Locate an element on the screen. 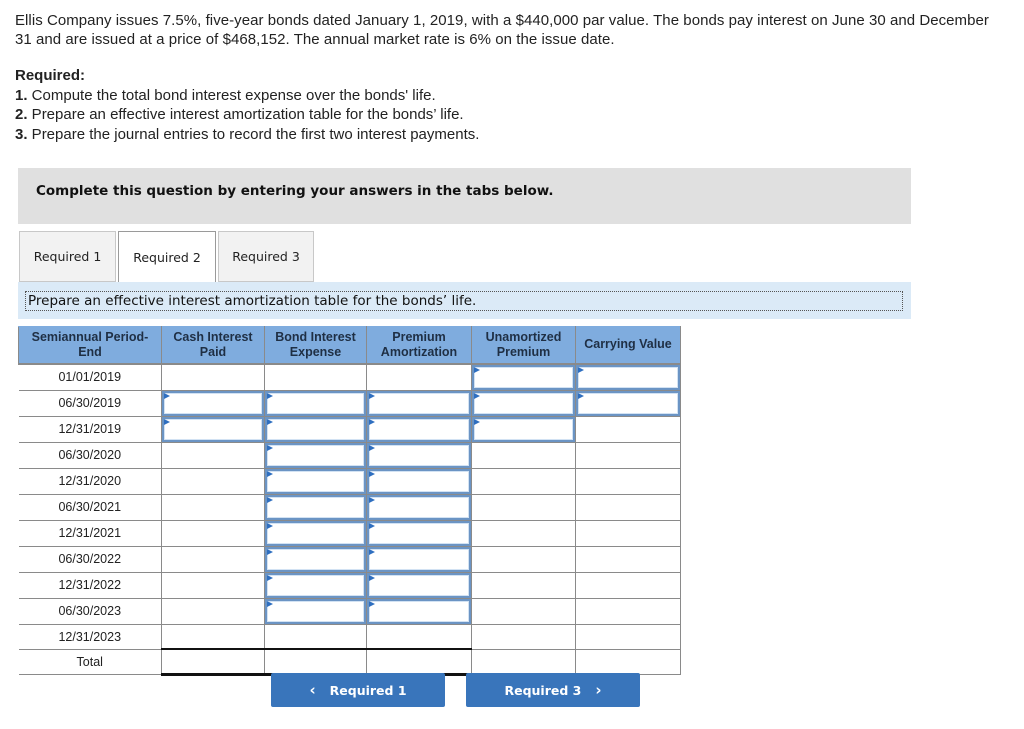 The image size is (1024, 729). table-row: 12/31/2023 is located at coordinates (349, 636).